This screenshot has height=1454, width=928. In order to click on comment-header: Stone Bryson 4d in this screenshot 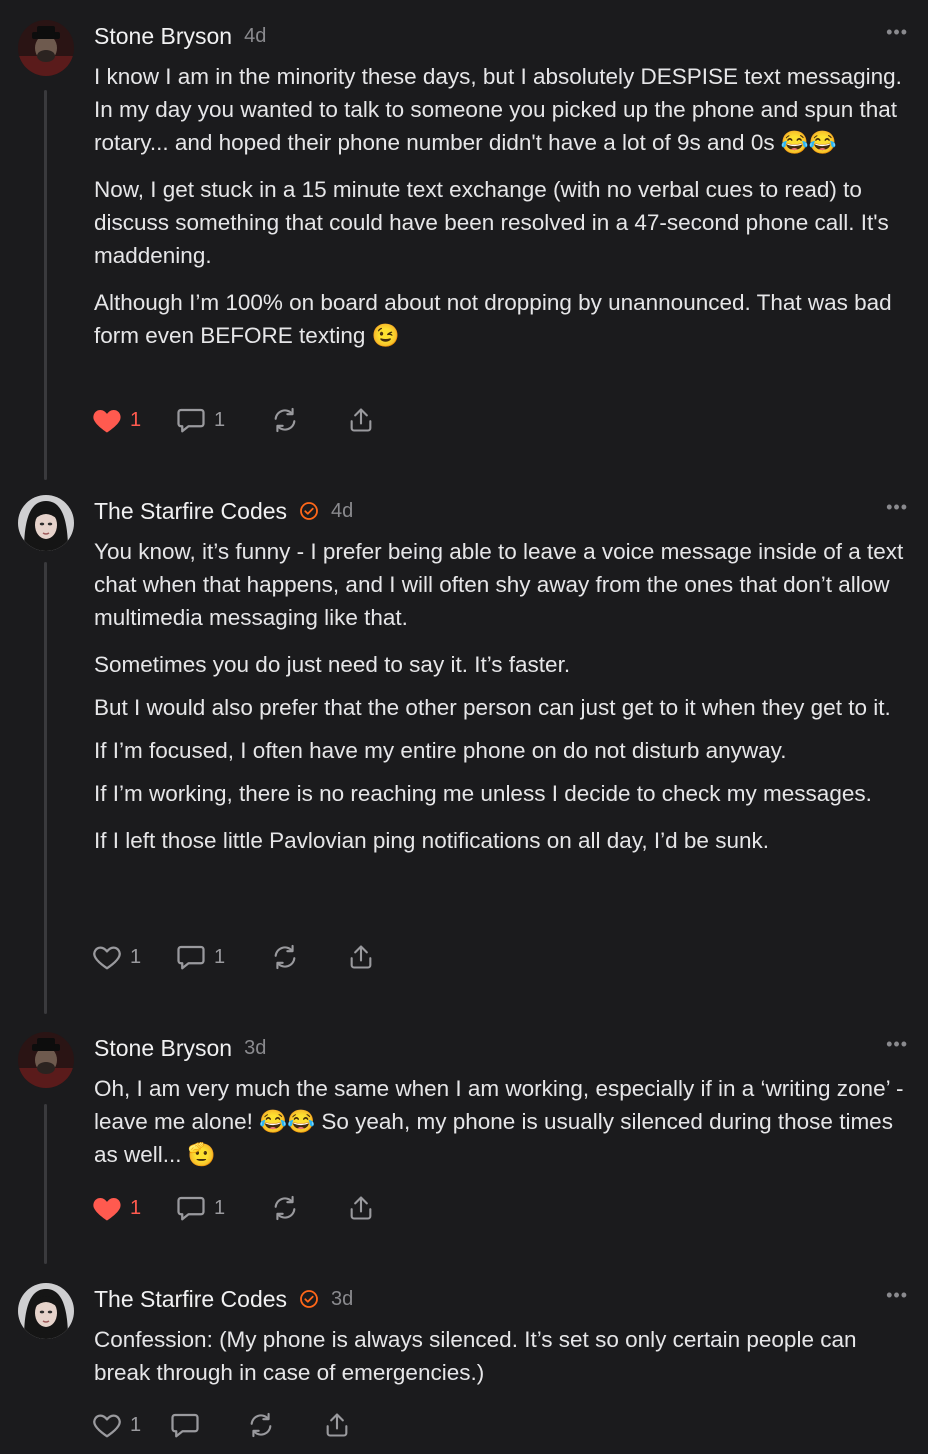, I will do `click(180, 36)`.